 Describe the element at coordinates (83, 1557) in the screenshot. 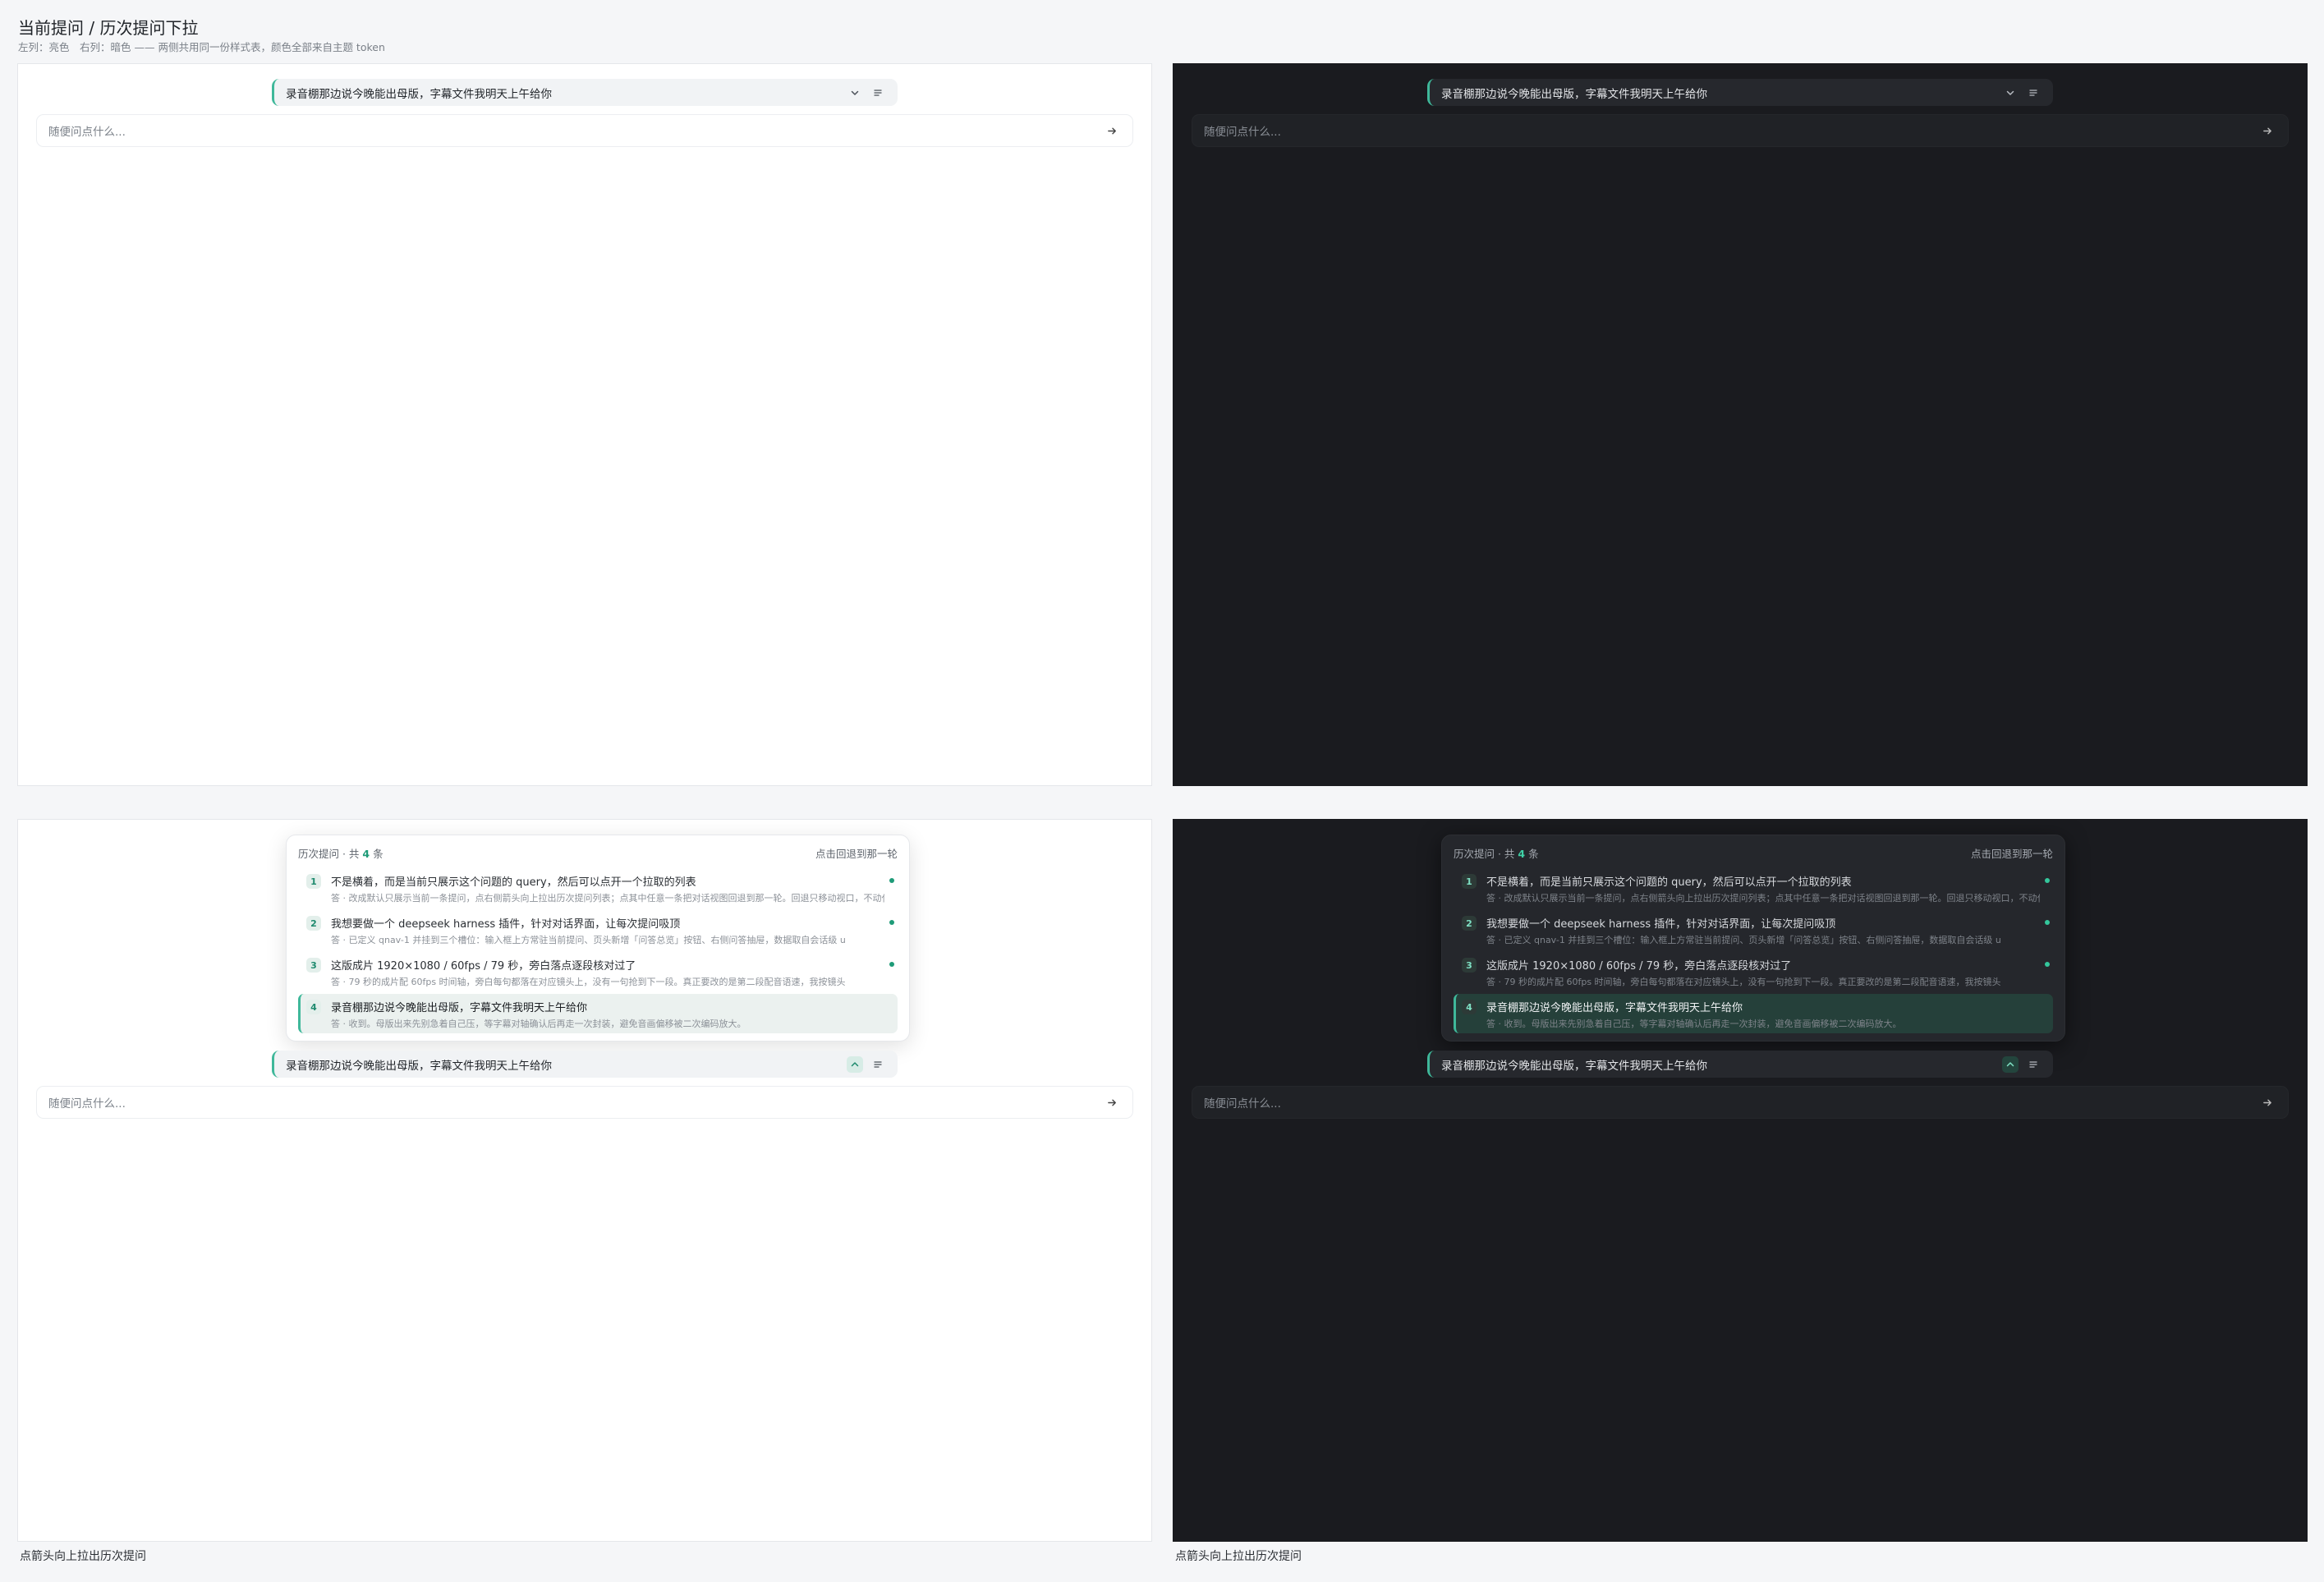

I see `caption-bottom-left: 点箭头向上拉出历次提问` at that location.